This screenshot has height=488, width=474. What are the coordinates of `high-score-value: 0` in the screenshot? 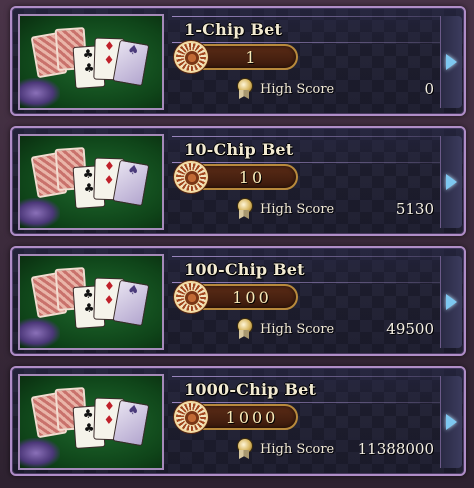 It's located at (429, 89).